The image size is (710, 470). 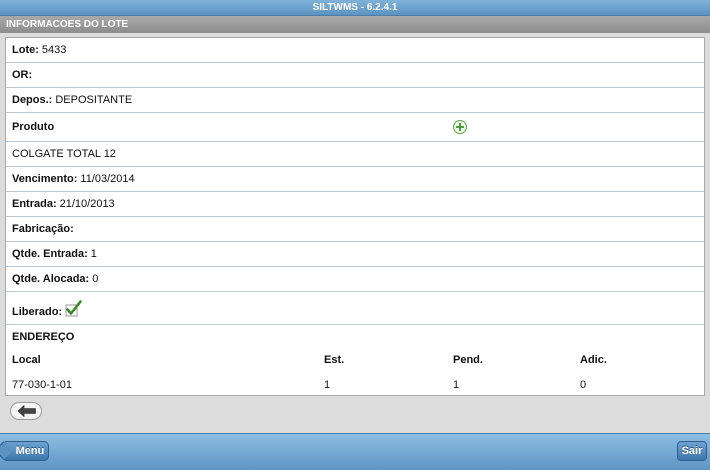 I want to click on liberado-row: Liberado:, so click(x=355, y=308).